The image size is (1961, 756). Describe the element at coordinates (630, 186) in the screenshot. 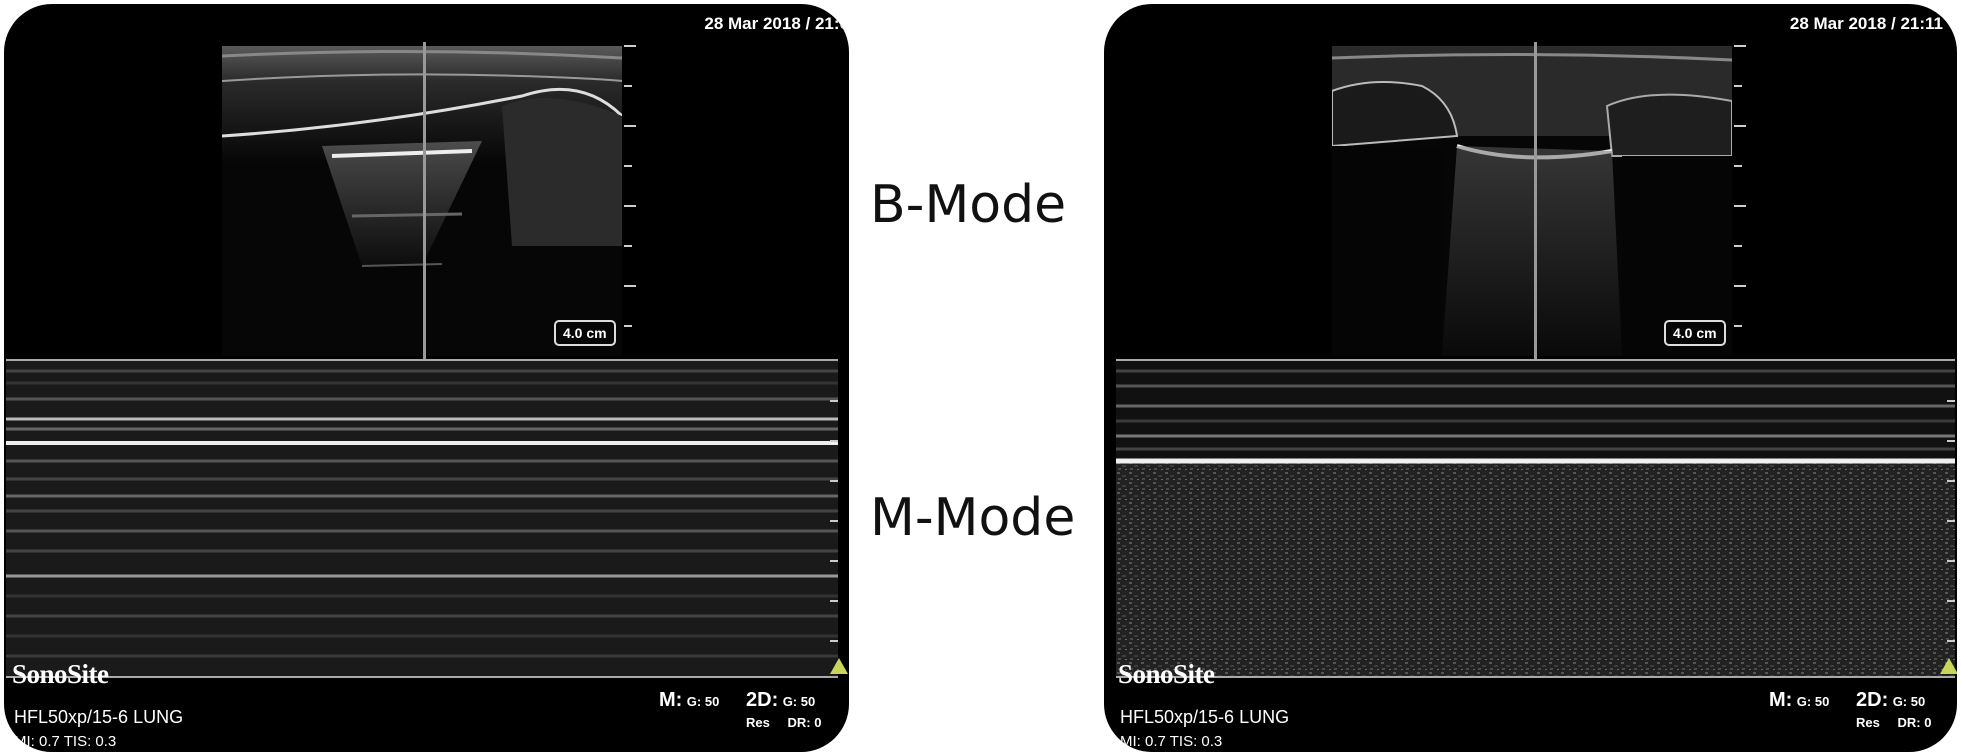

I see `left-depth-scale` at that location.